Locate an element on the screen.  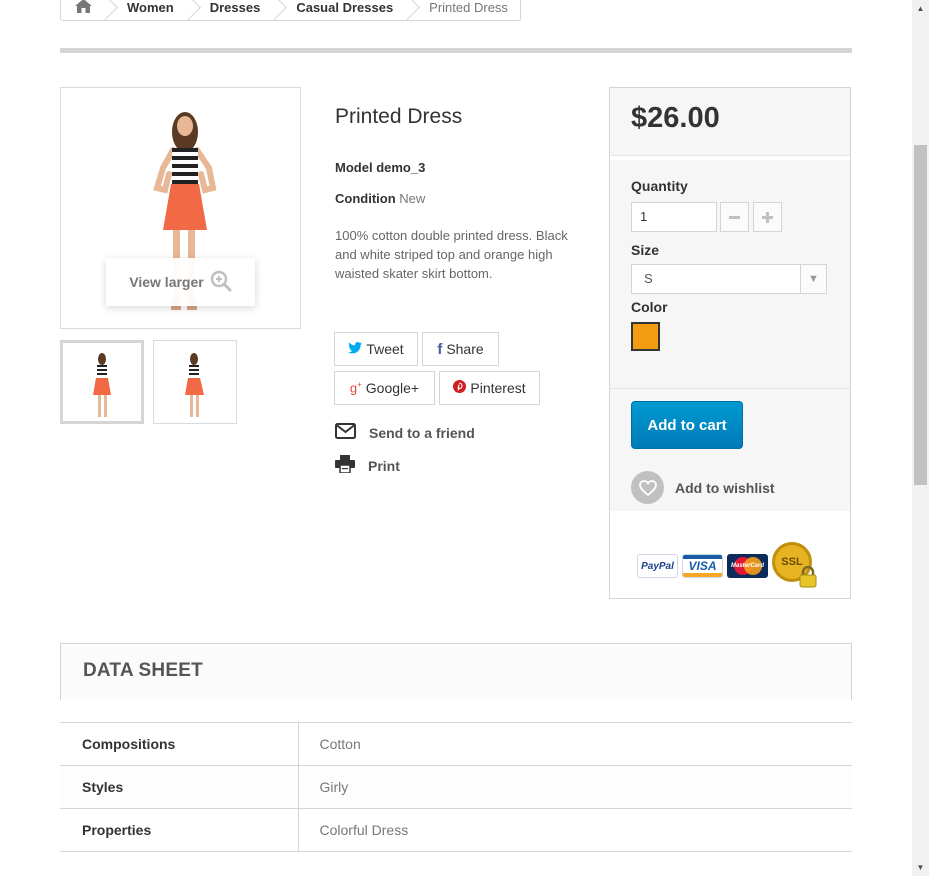
size-select: S ▼ is located at coordinates (729, 279).